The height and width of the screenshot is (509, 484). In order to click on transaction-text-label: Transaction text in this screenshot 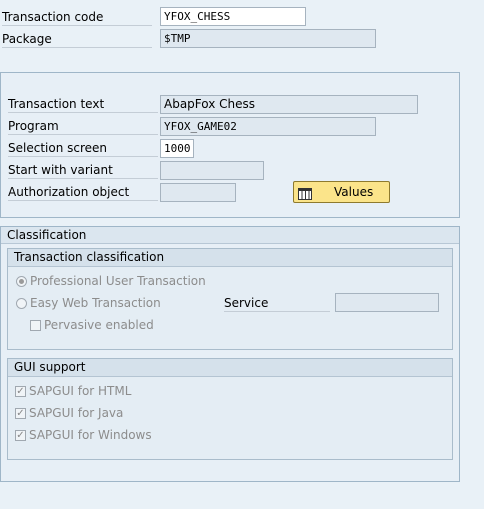, I will do `click(83, 104)`.